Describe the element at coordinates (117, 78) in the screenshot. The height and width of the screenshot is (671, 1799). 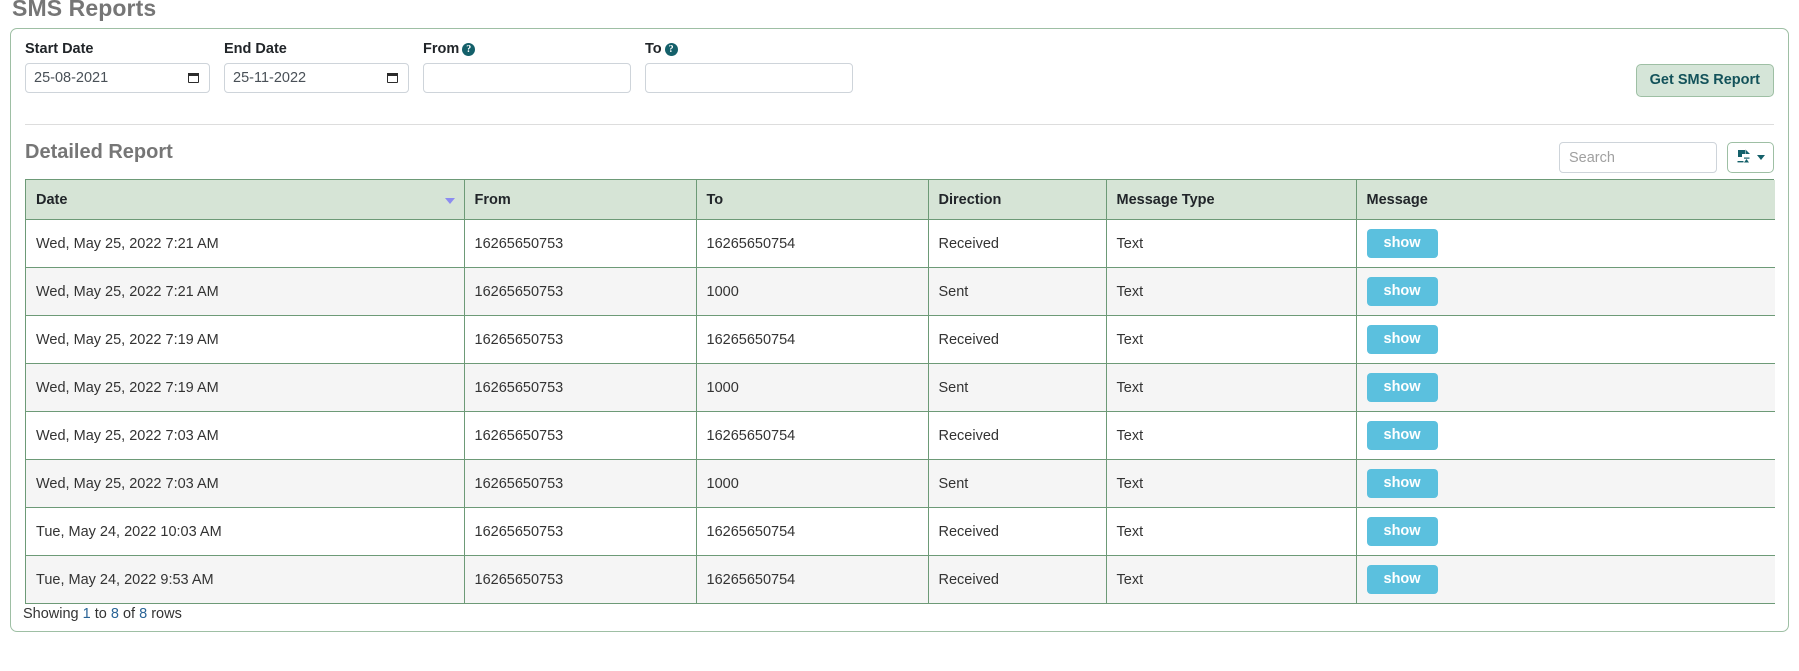
I see `start-date-input: 25-08-2021` at that location.